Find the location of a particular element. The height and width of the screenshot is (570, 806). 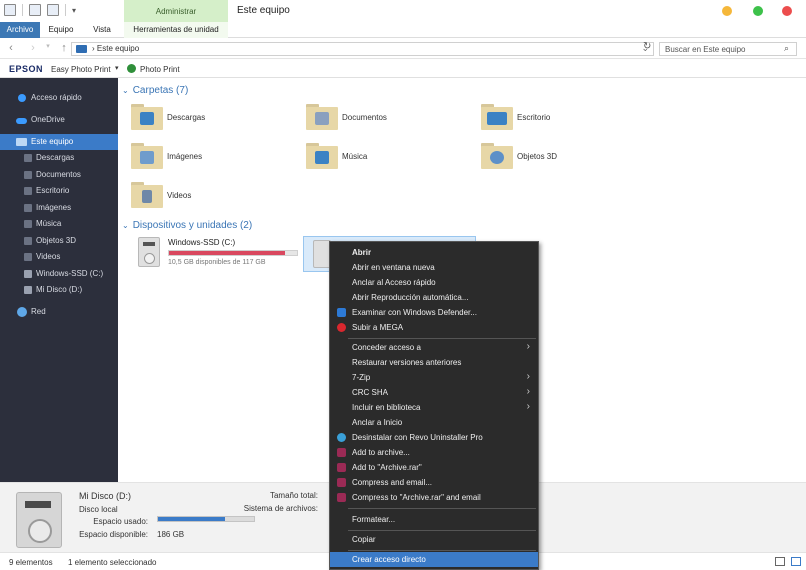

drive-usage-bar is located at coordinates (233, 253).